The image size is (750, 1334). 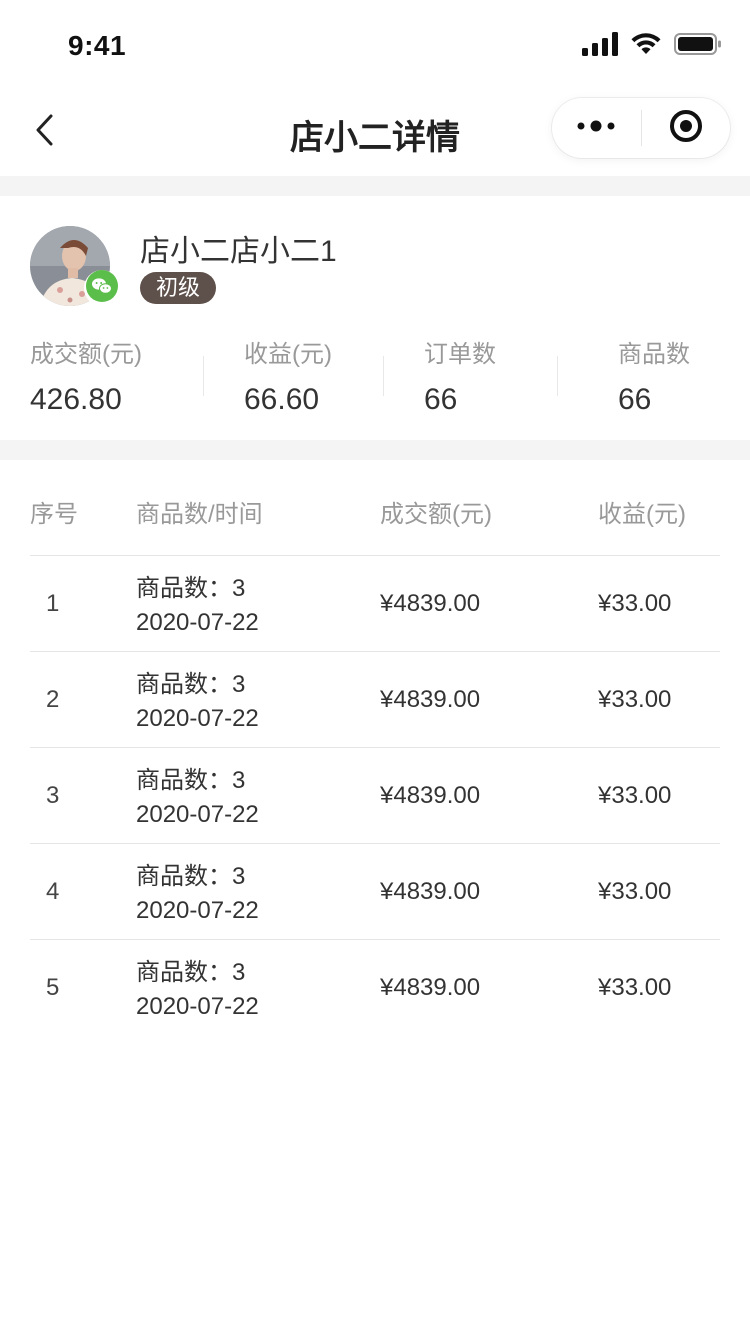 I want to click on stat-value: 426.80, so click(x=76, y=399).